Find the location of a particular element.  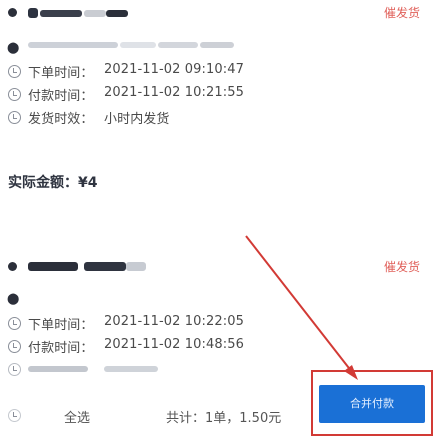

total-summary: 共计：1单，1.50元 is located at coordinates (224, 418).